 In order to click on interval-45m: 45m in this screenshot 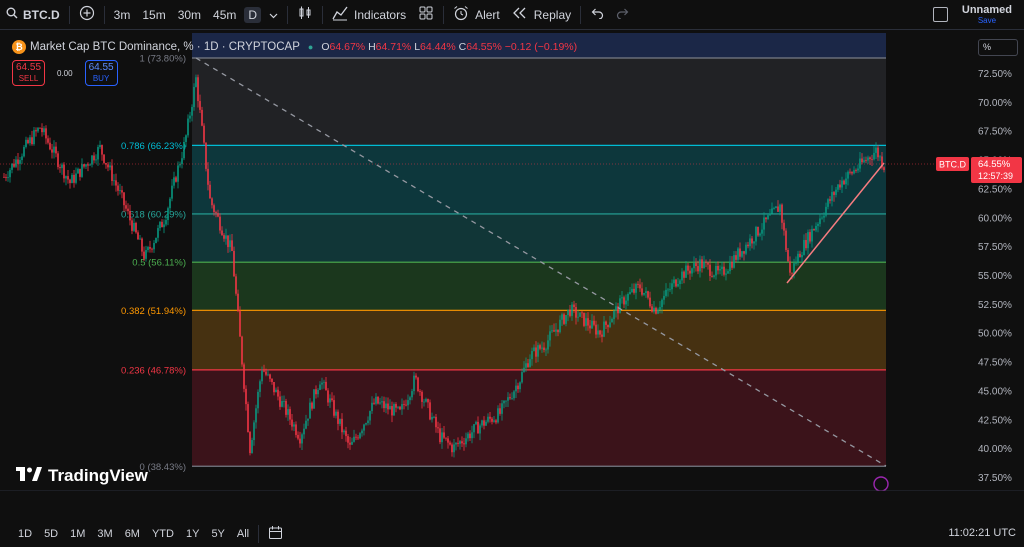, I will do `click(224, 15)`.